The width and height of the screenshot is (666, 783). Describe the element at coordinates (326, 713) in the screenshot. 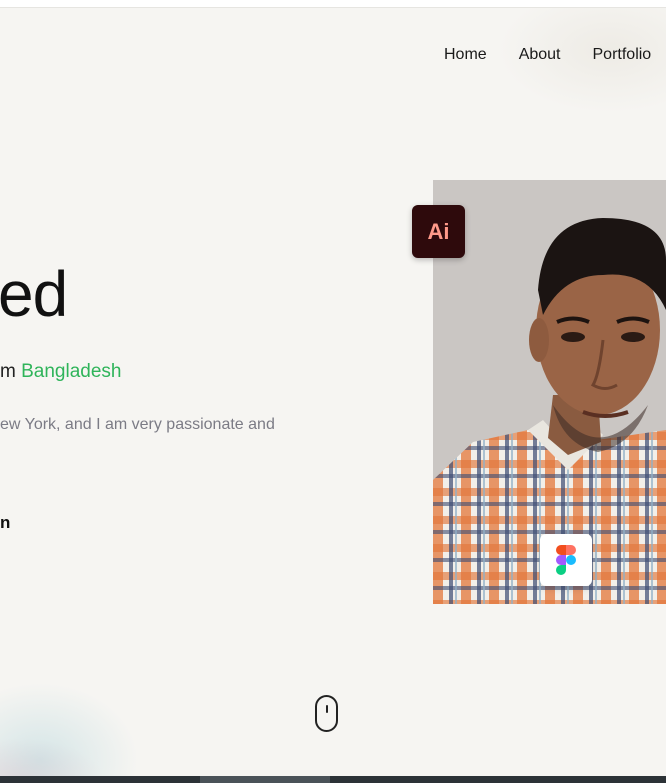

I see `scroll-down-icon` at that location.